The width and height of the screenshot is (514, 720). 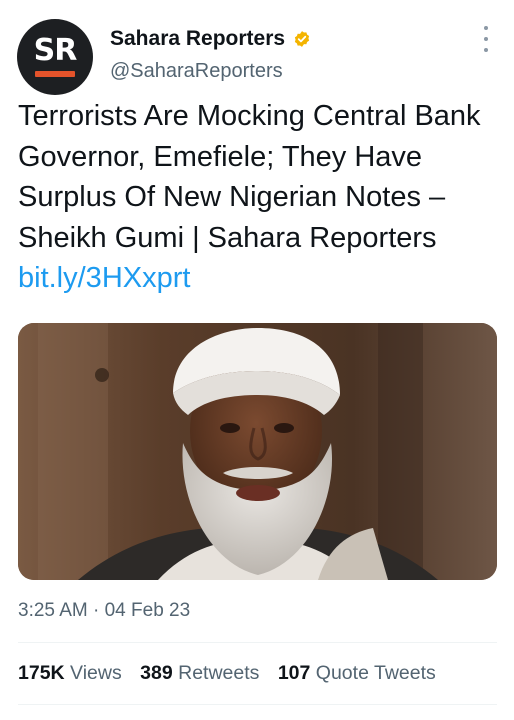 I want to click on retweets-count: 389, so click(x=156, y=673).